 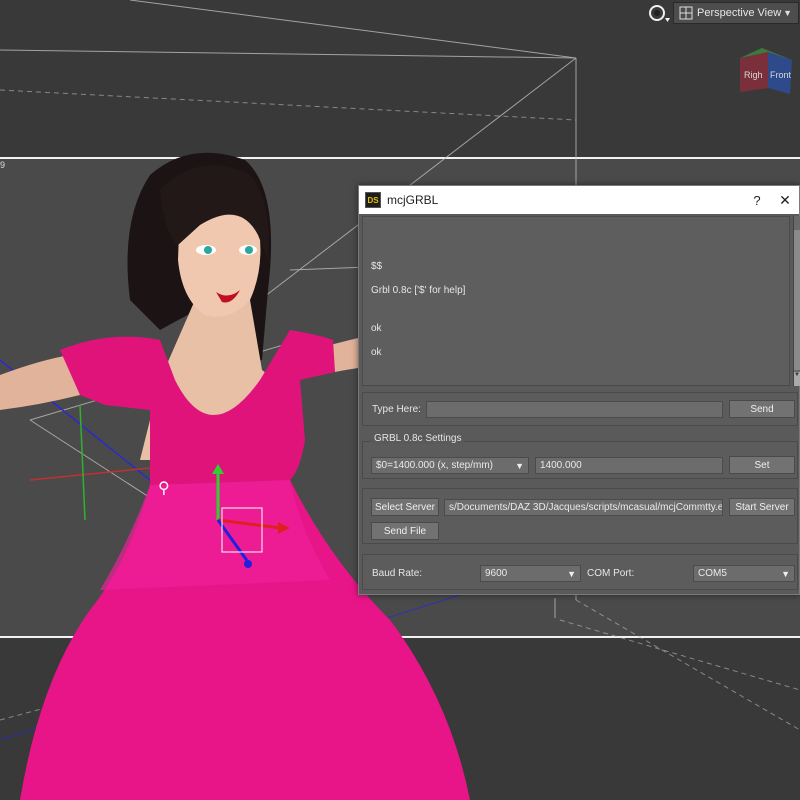 I want to click on help-button: ?, so click(x=757, y=200).